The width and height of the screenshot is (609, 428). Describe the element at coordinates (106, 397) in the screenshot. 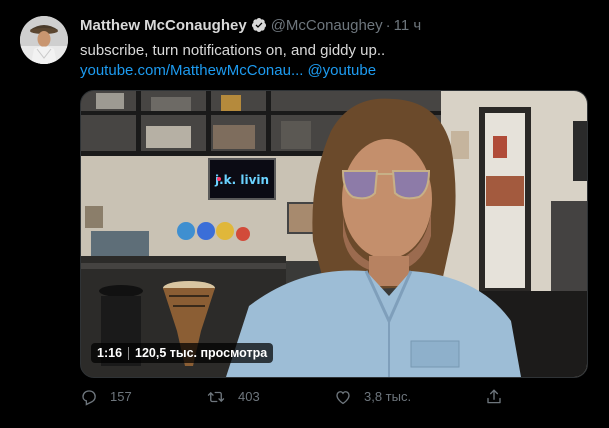

I see `reply-button: 157` at that location.